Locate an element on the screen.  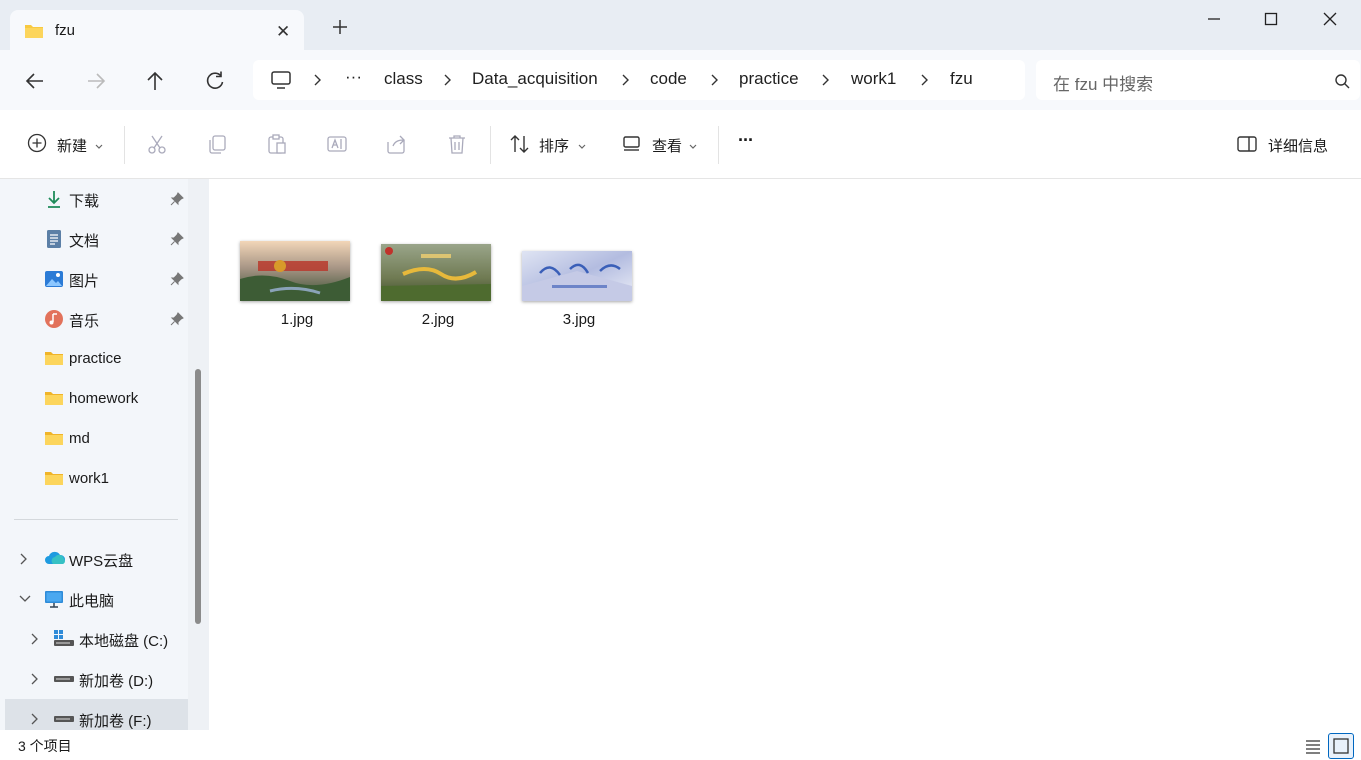
search-input: 在 fzu 中搜索 is located at coordinates (1103, 82).